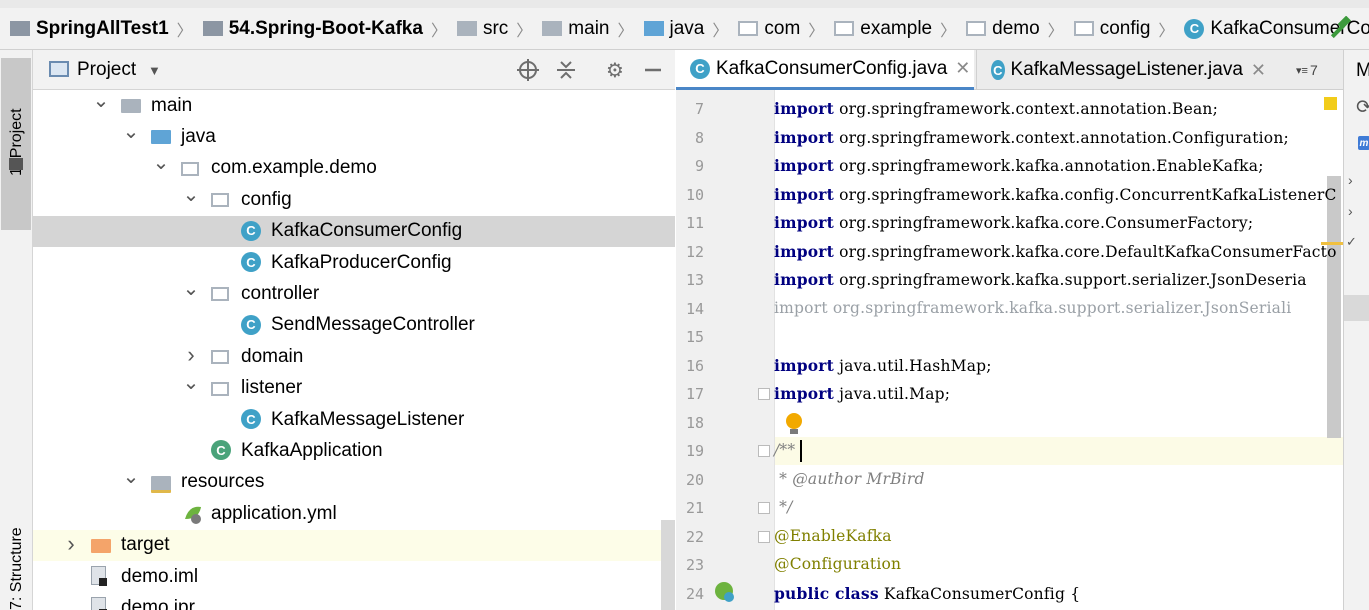 This screenshot has height=610, width=1369. I want to click on tree-item: › domain, so click(354, 356).